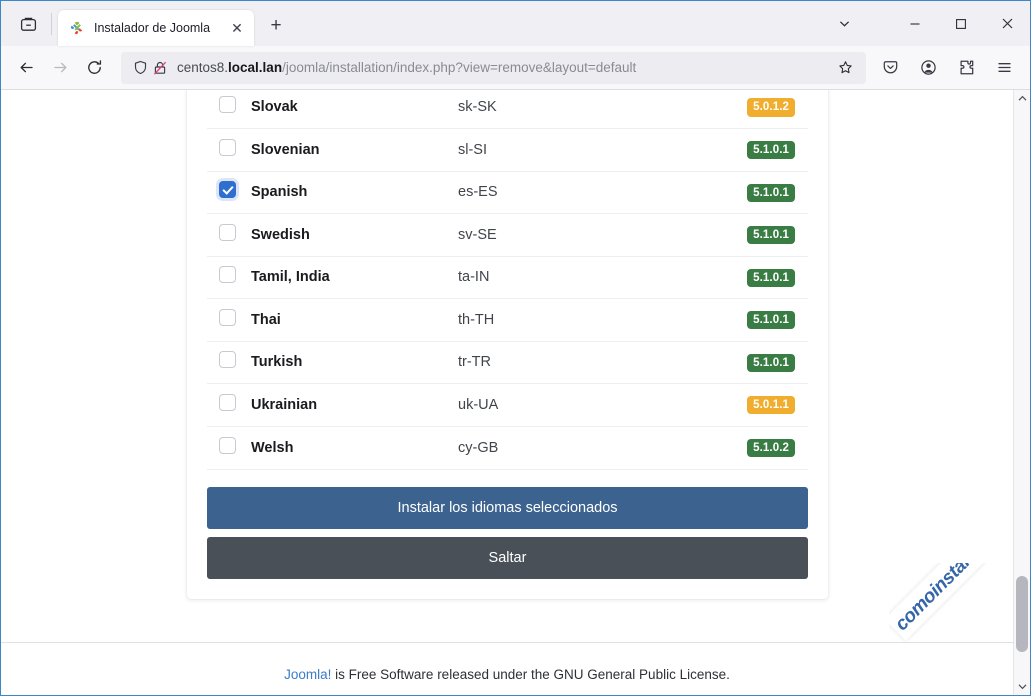  I want to click on back-button, so click(26, 68).